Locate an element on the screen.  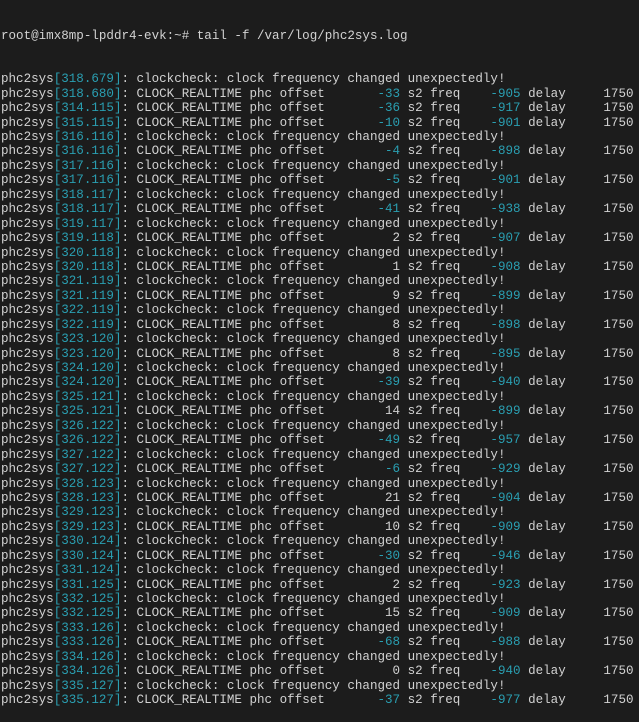
timestamp: [317.116] is located at coordinates (87, 180).